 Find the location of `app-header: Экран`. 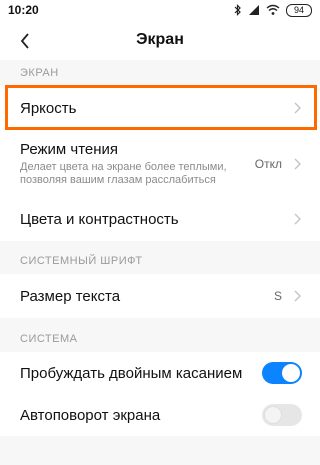

app-header: Экран is located at coordinates (160, 40).